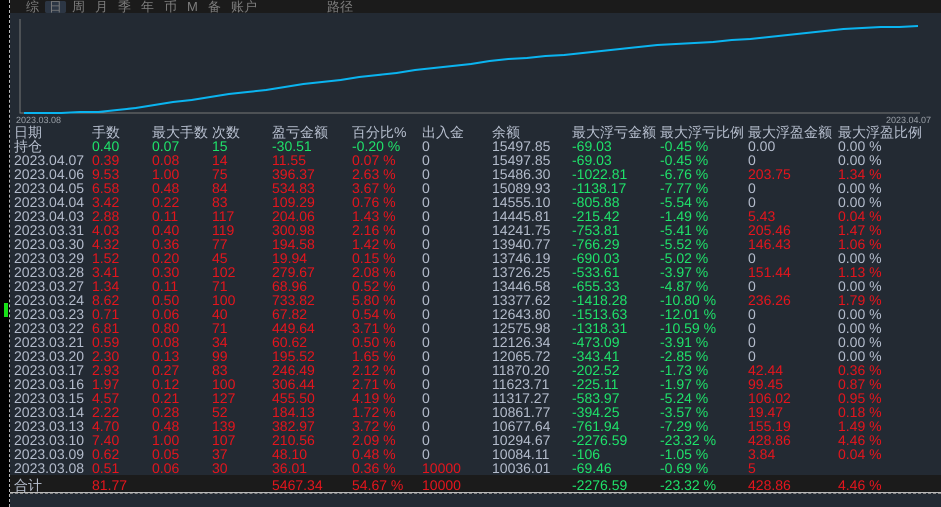  What do you see at coordinates (600, 174) in the screenshot?
I see `table-cell: -1022.81` at bounding box center [600, 174].